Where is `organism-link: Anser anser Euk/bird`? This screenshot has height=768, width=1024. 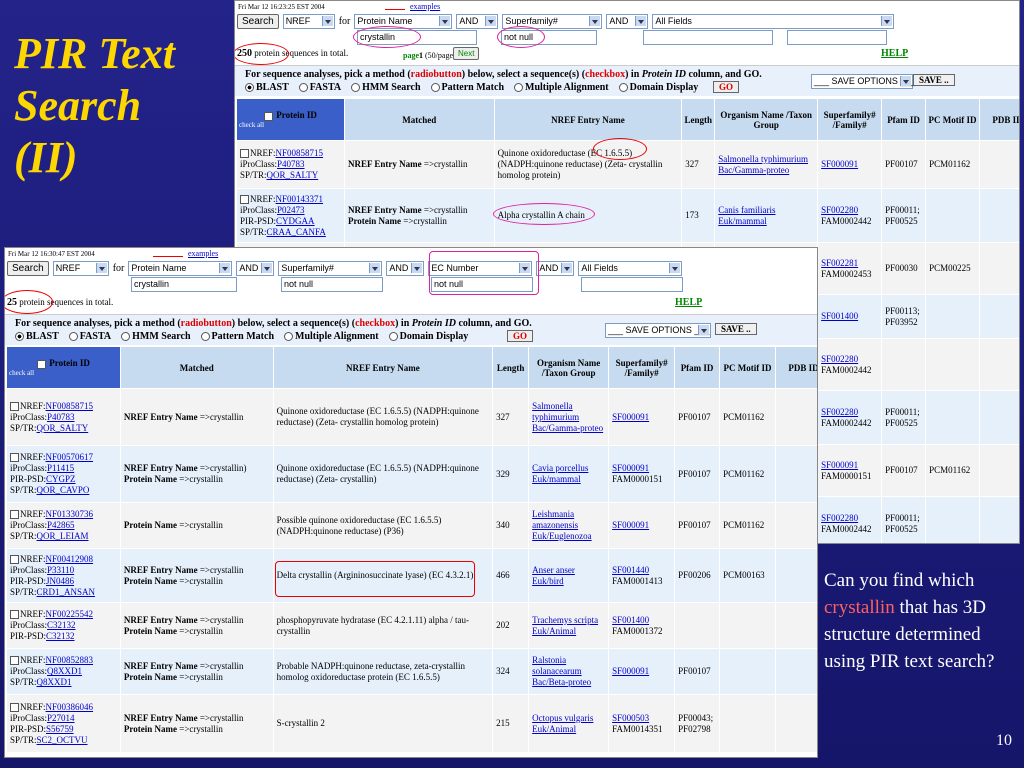 organism-link: Anser anser Euk/bird is located at coordinates (553, 575).